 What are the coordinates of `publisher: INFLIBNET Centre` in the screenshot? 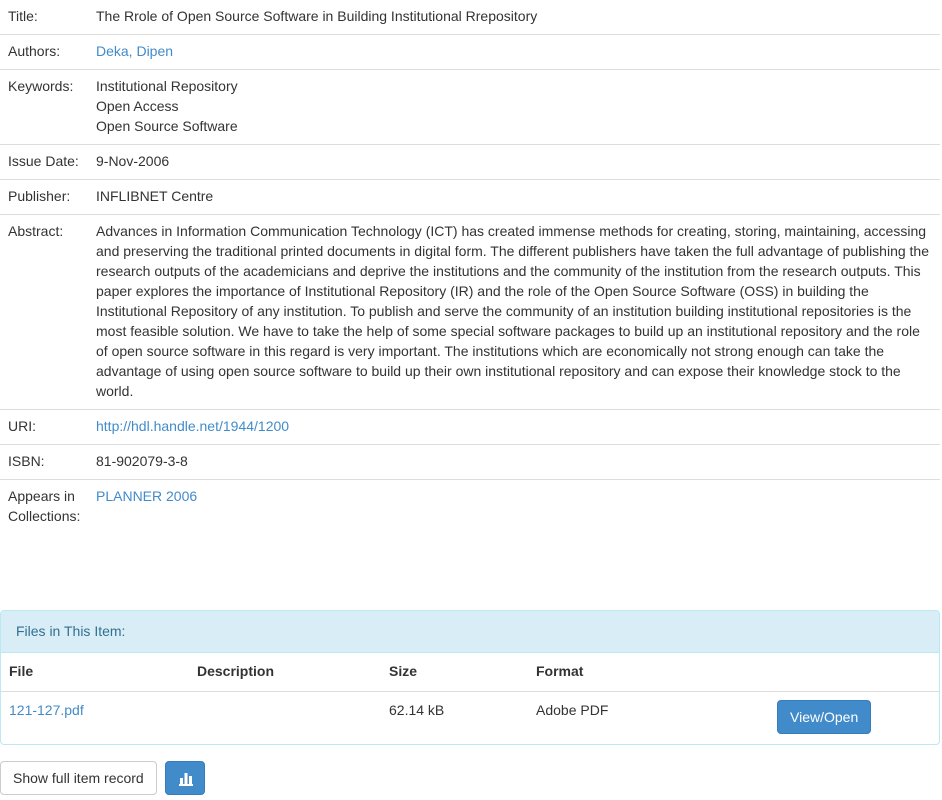 It's located at (514, 197).